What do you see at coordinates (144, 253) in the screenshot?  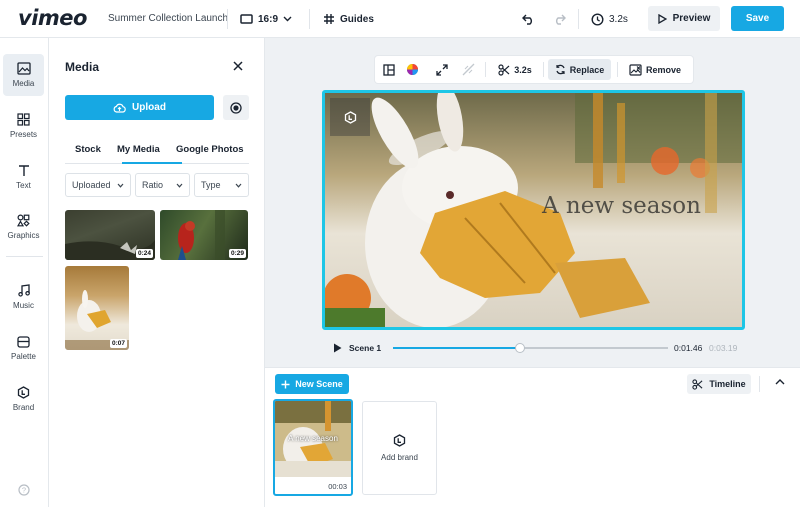 I see `thumbnail-duration: 0:24` at bounding box center [144, 253].